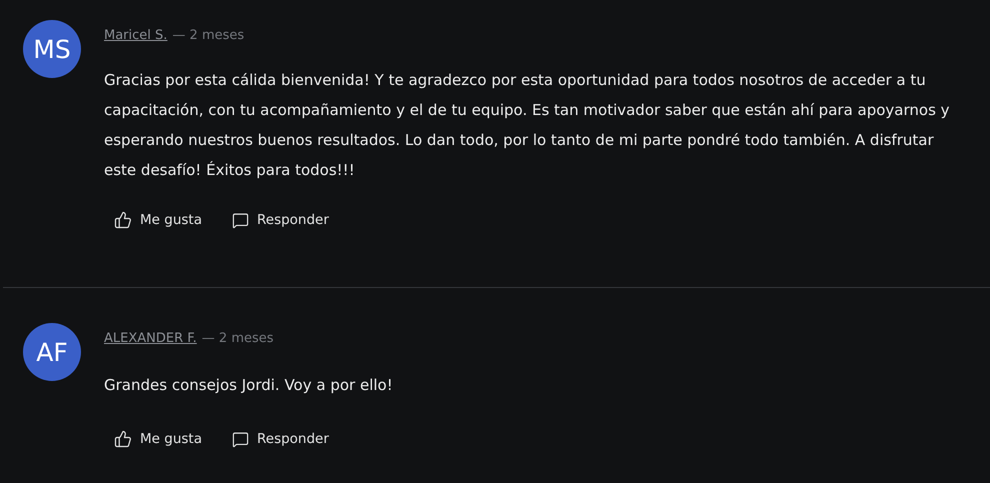 This screenshot has width=990, height=483. What do you see at coordinates (249, 385) in the screenshot?
I see `comment-text: Grandes consejos Jordi. Voy a por ello!` at bounding box center [249, 385].